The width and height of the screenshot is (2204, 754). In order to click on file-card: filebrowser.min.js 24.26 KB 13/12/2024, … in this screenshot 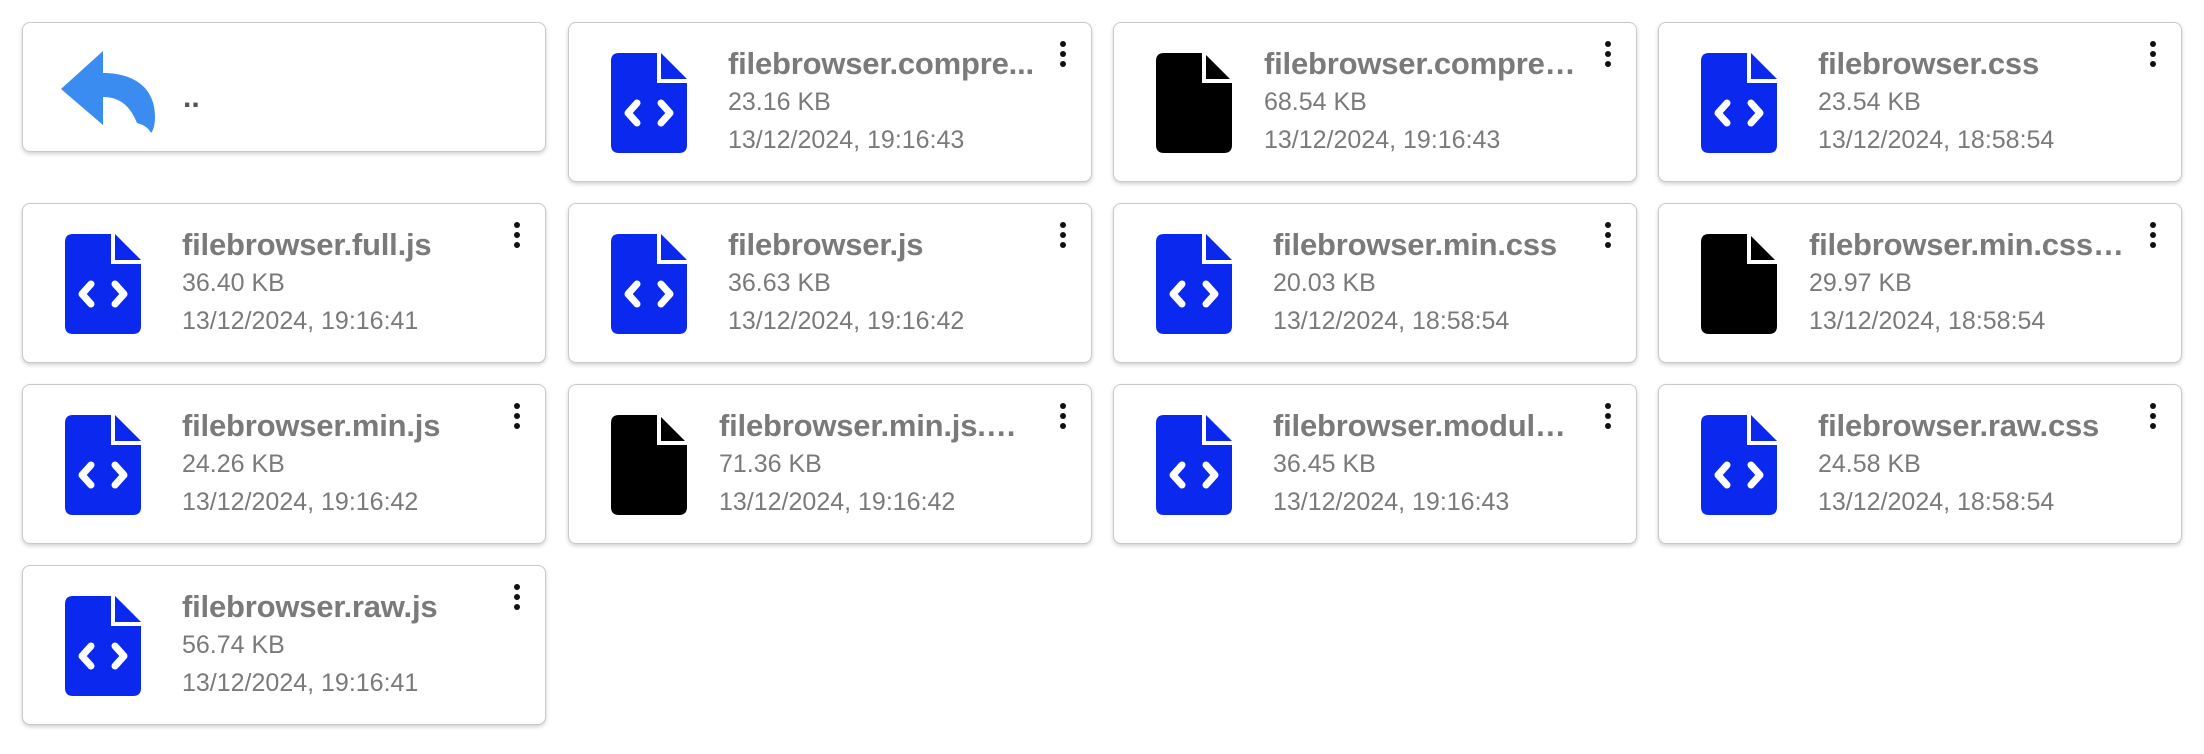, I will do `click(284, 464)`.